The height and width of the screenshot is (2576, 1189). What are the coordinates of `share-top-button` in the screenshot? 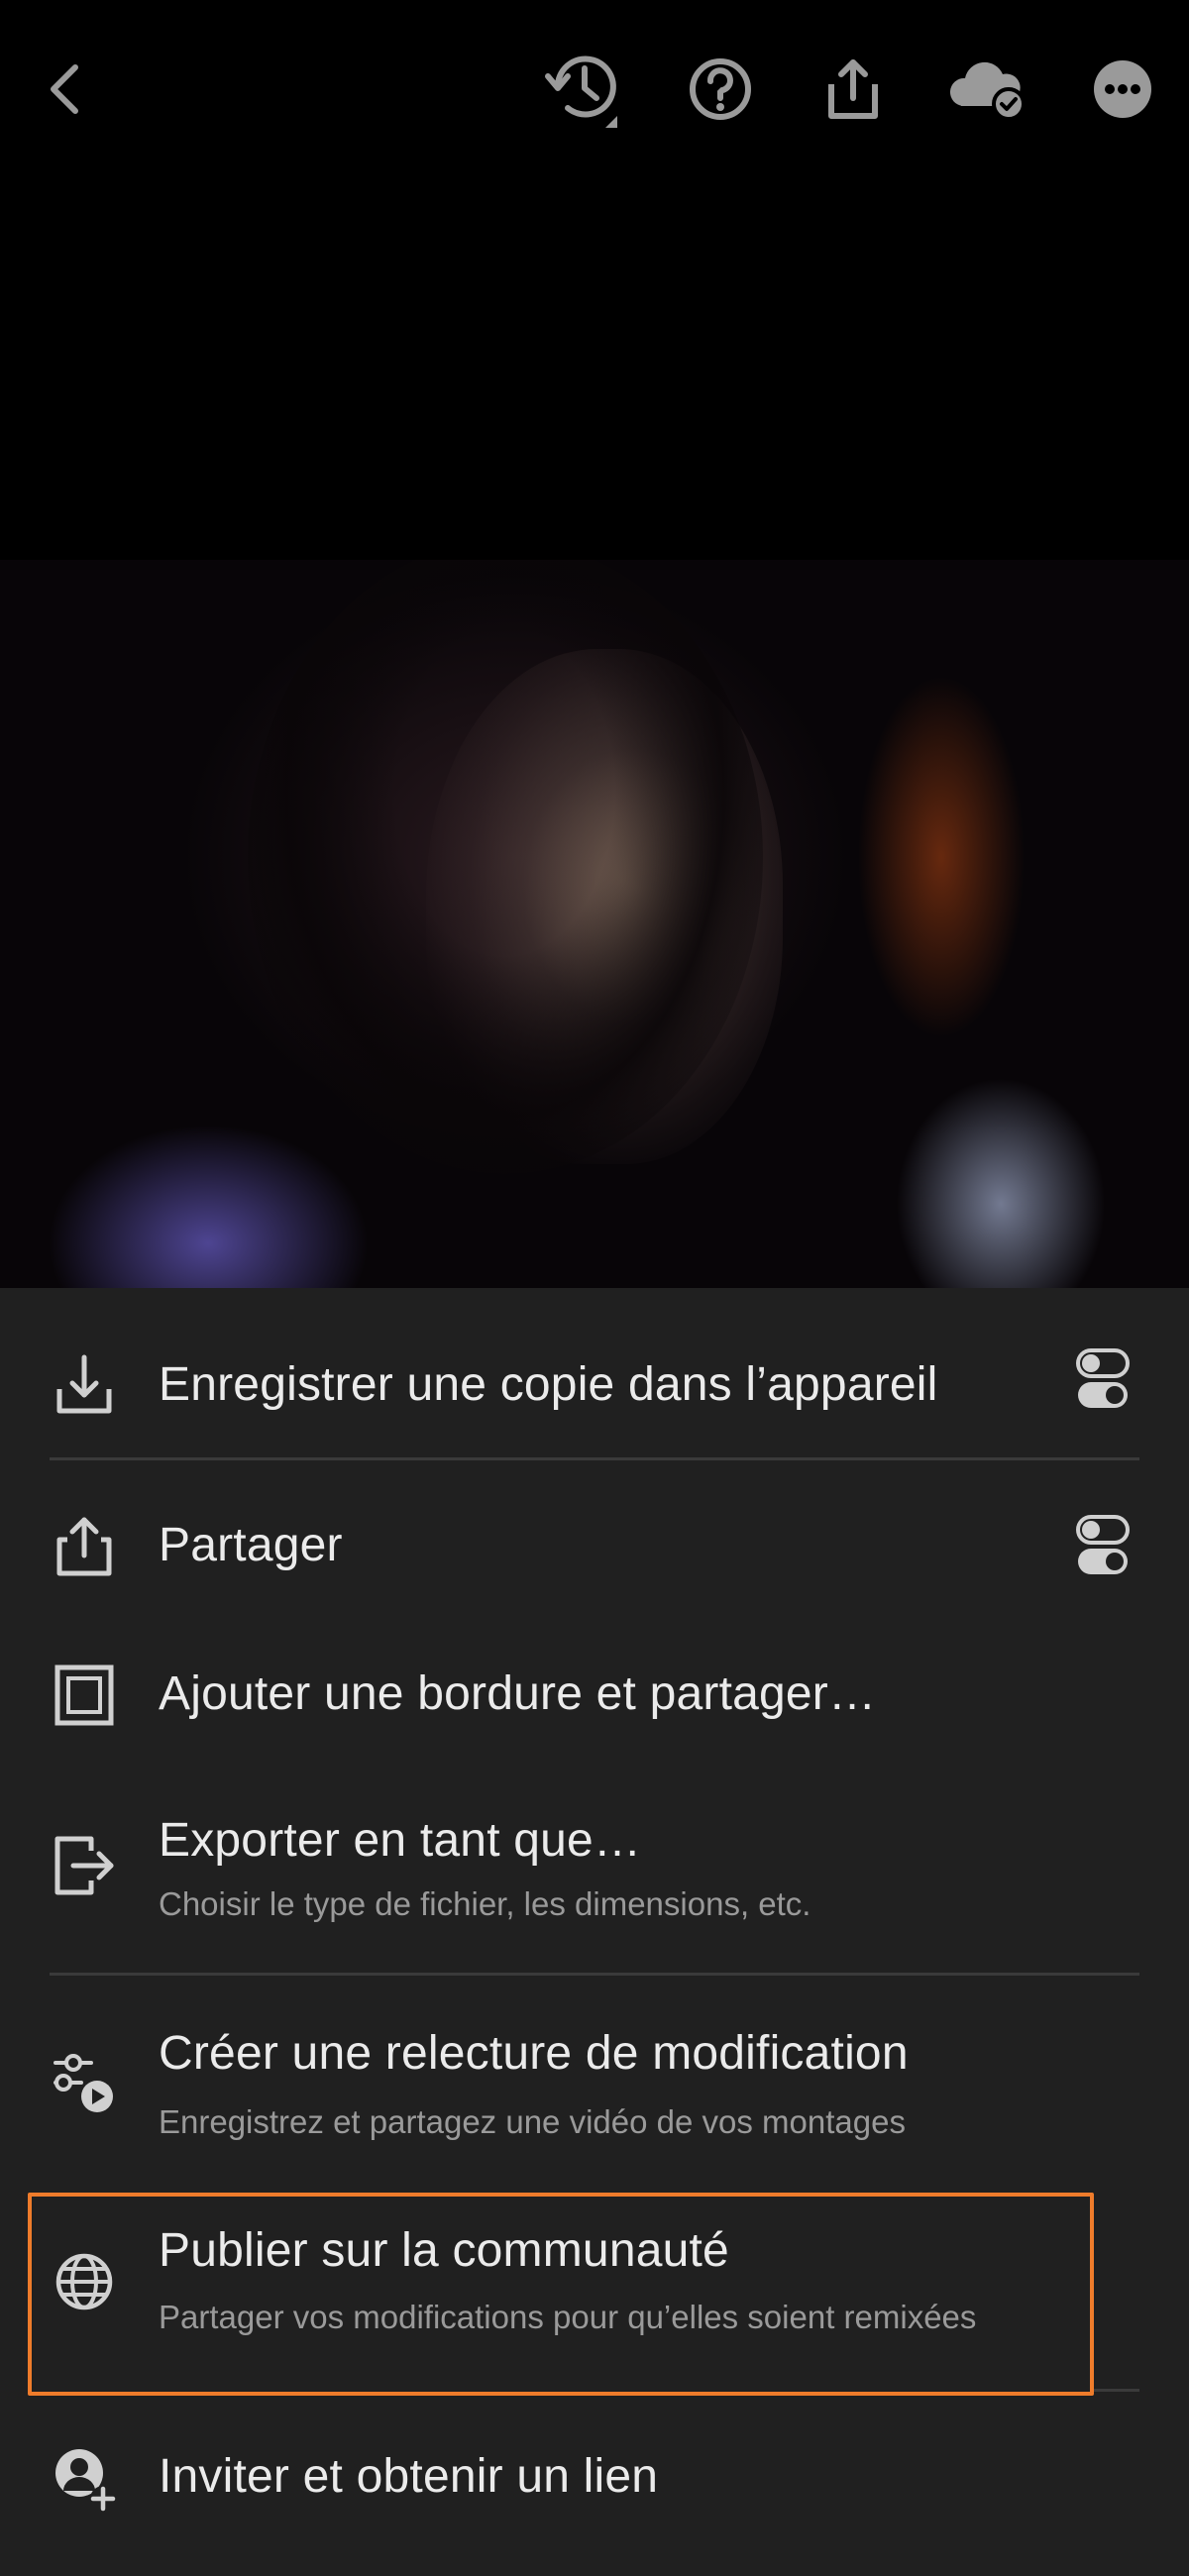 It's located at (853, 89).